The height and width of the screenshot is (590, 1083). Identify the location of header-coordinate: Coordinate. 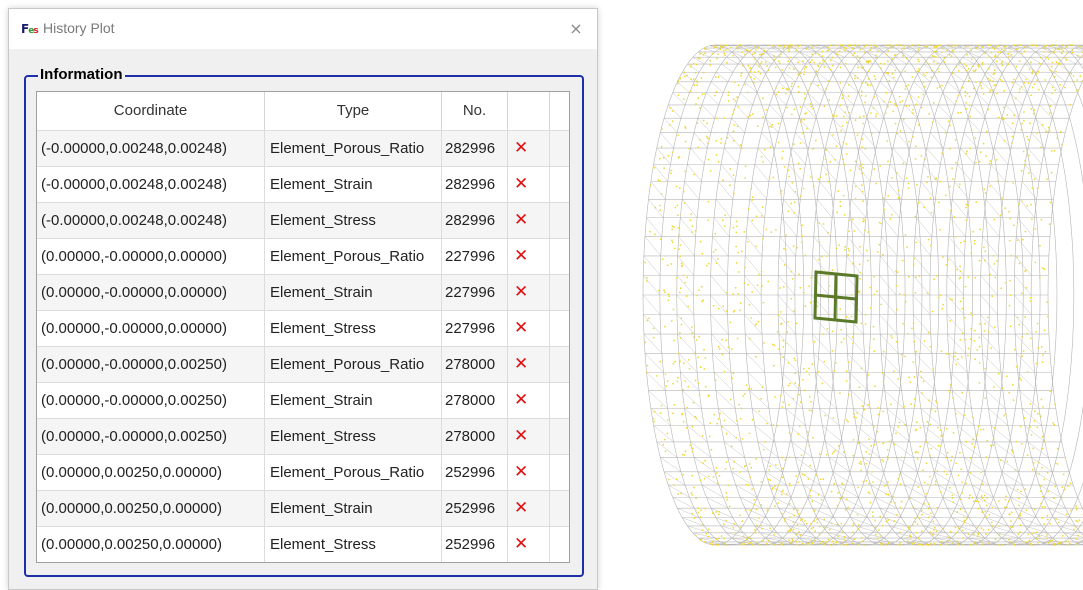
(151, 111).